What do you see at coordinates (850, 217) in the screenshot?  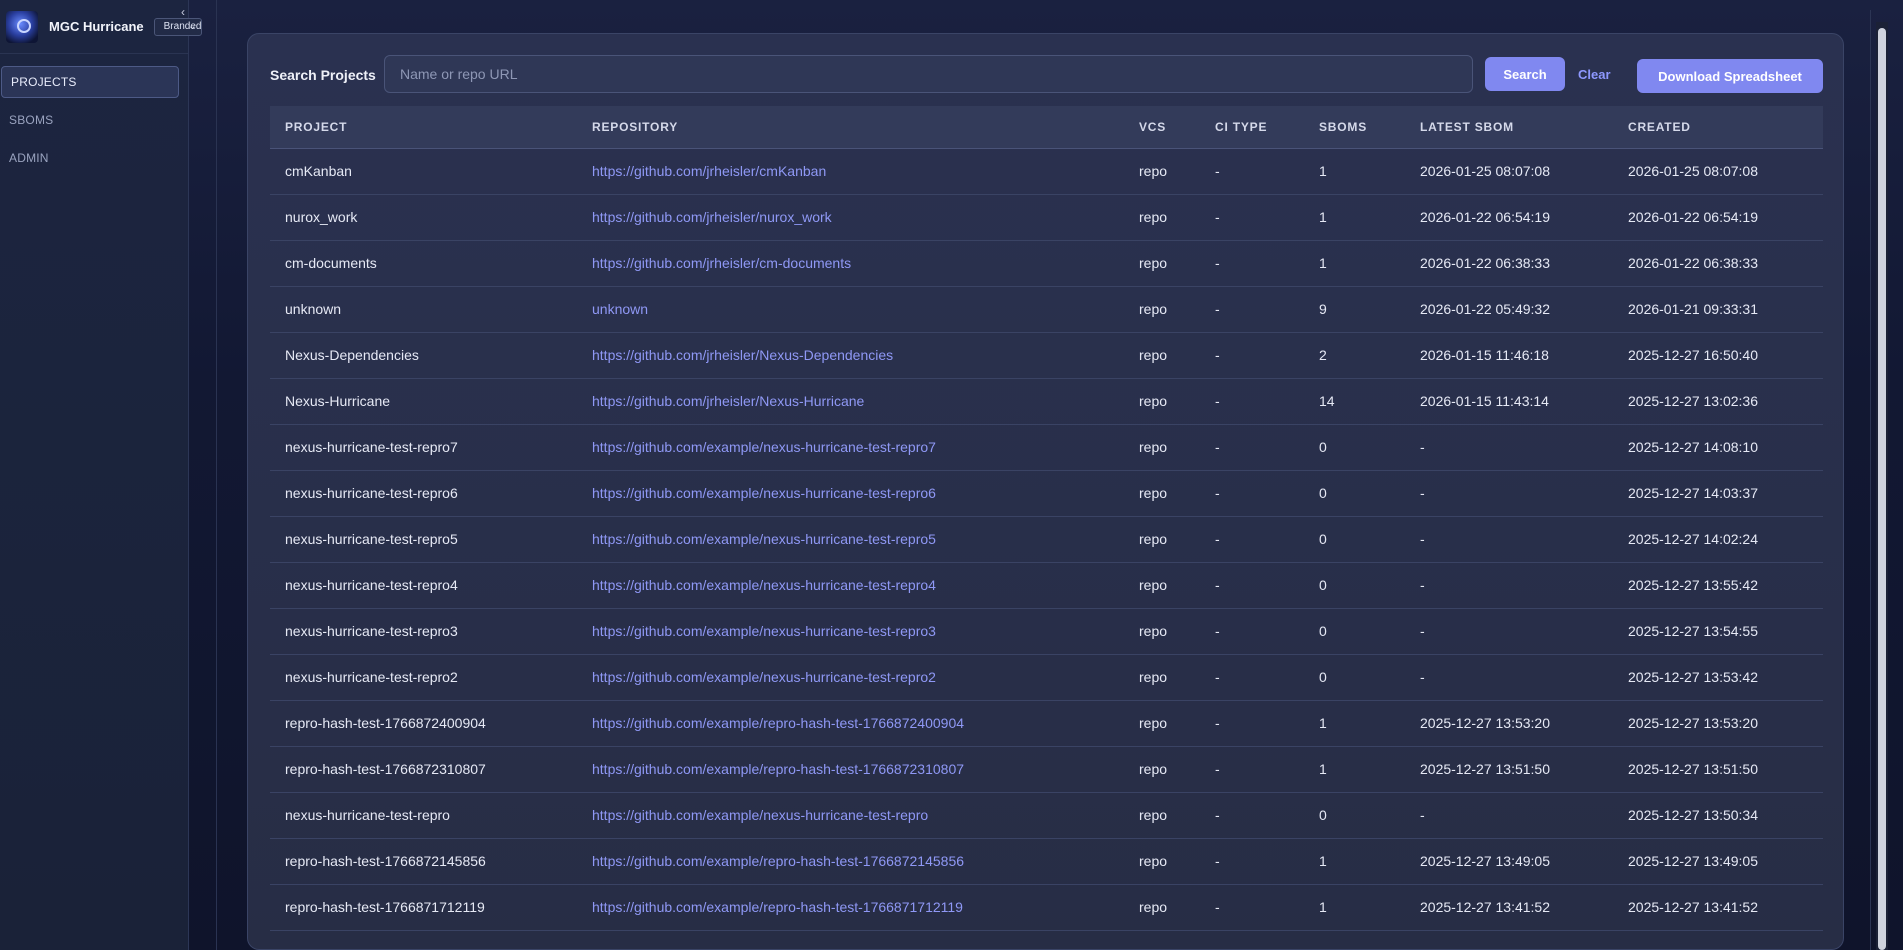 I see `repository-link: https://github.com/jrheisler/nurox_work` at bounding box center [850, 217].